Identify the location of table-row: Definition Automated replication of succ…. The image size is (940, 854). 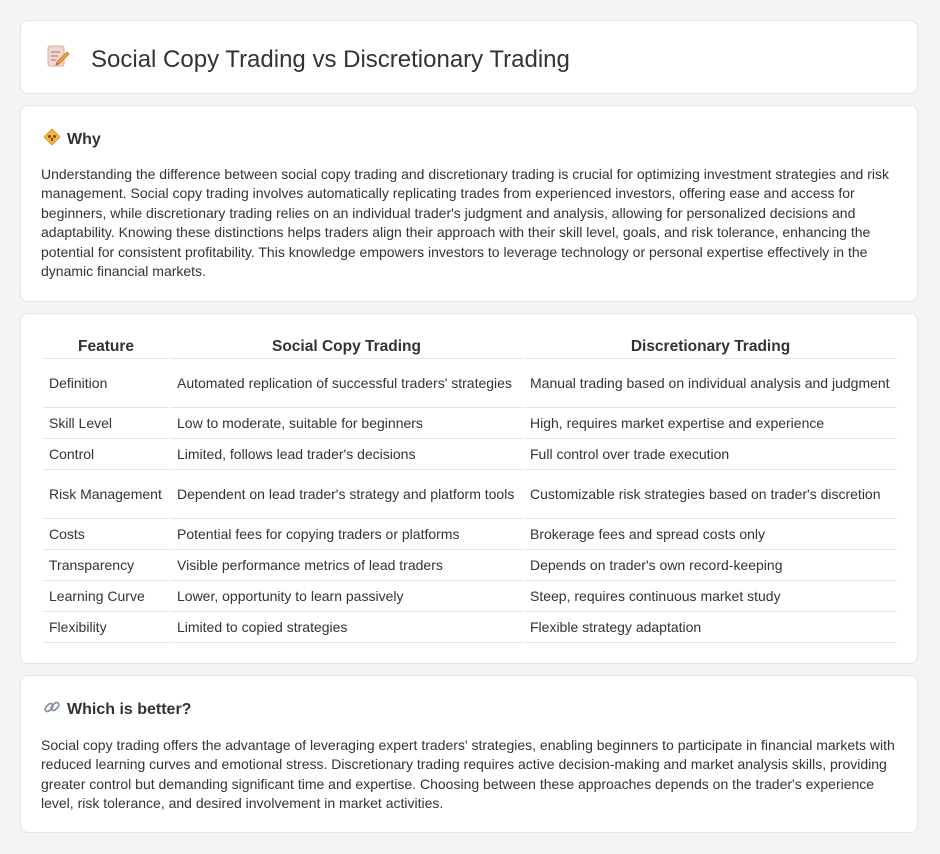
(470, 383).